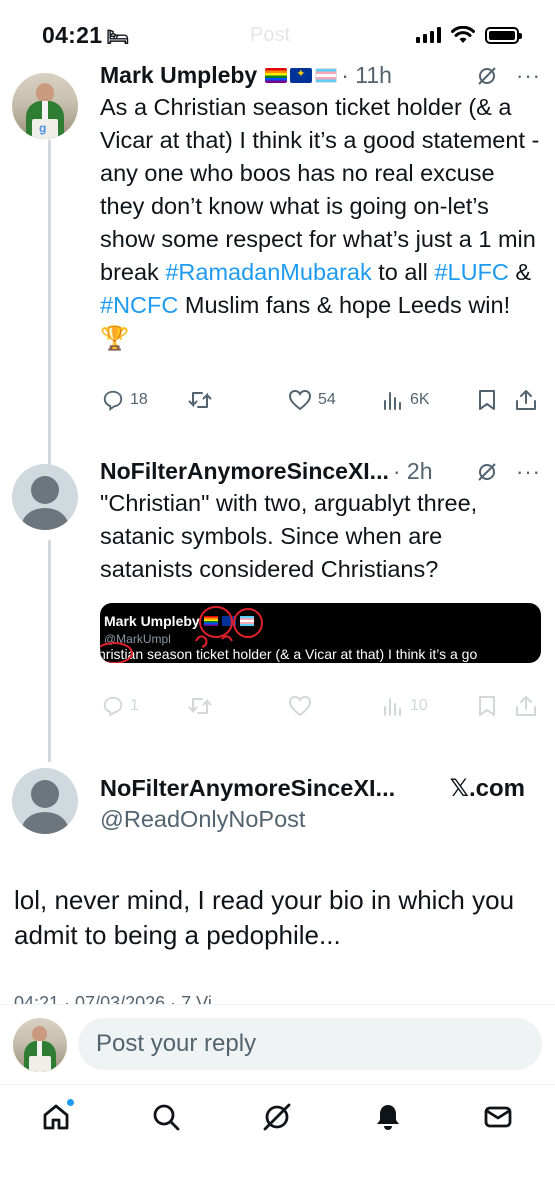 The height and width of the screenshot is (1200, 555). Describe the element at coordinates (327, 399) in the screenshot. I see `like-count: 54` at that location.